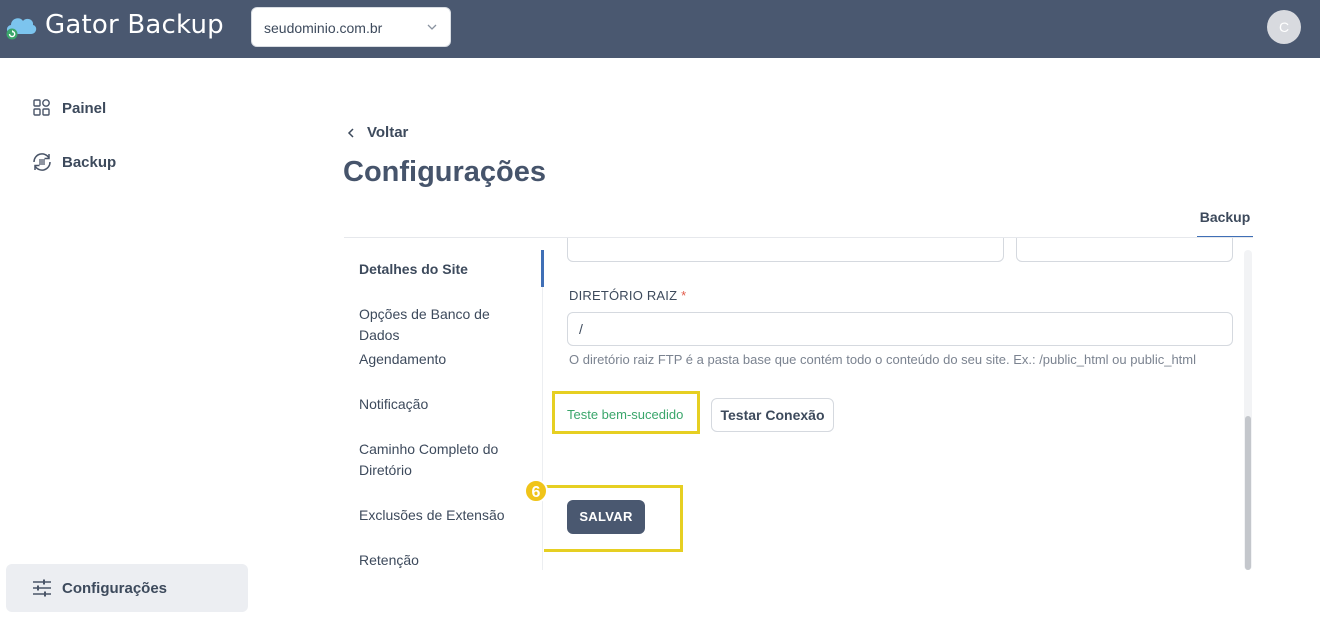 The height and width of the screenshot is (619, 1320). Describe the element at coordinates (388, 132) in the screenshot. I see `back-label: Voltar` at that location.